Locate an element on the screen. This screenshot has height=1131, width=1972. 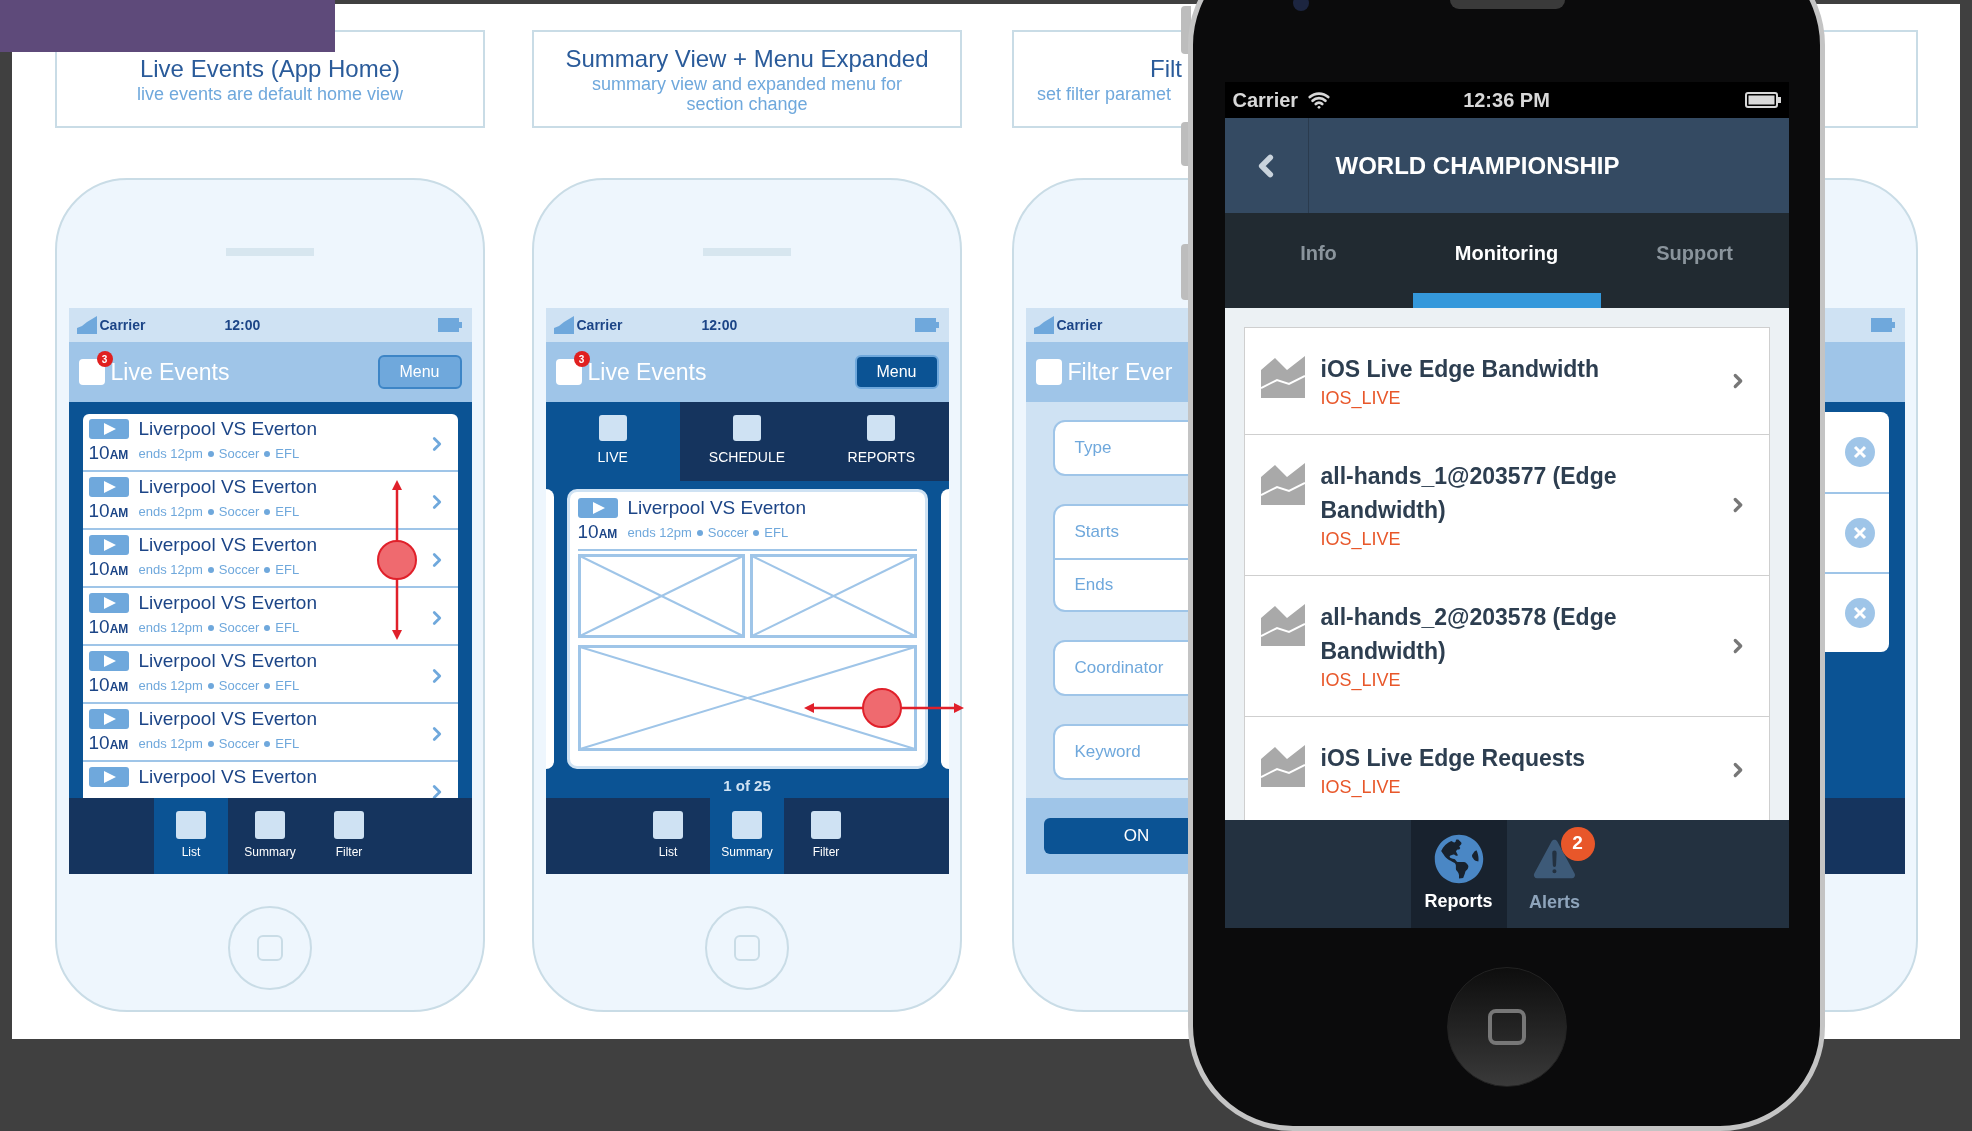
toggle-button: ON is located at coordinates (1115, 836).